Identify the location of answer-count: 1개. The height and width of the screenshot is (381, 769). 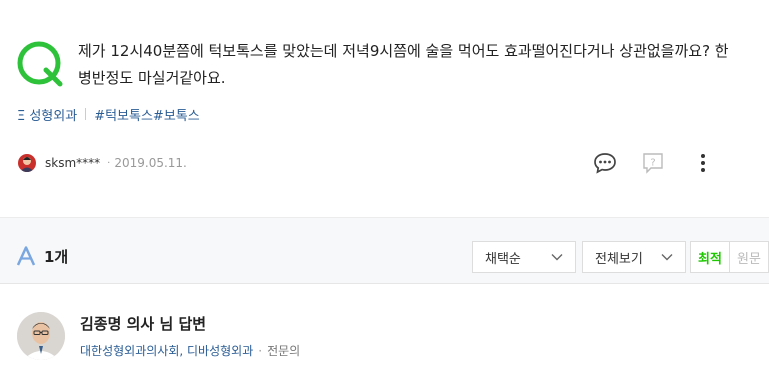
(56, 257).